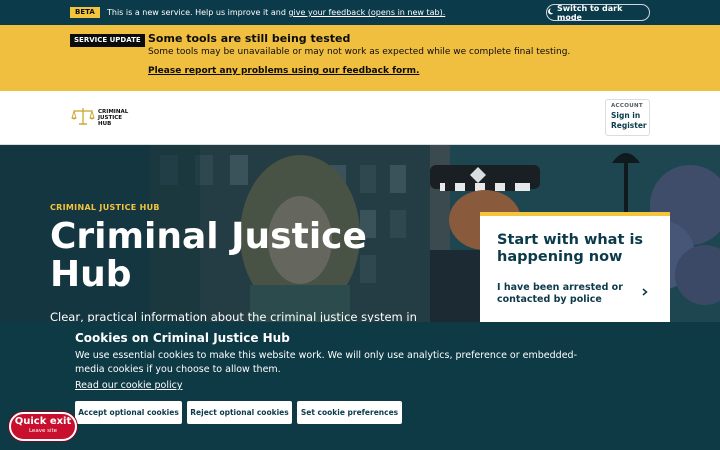  Describe the element at coordinates (249, 38) in the screenshot. I see `service-update-title: Some tools are still being tested` at that location.